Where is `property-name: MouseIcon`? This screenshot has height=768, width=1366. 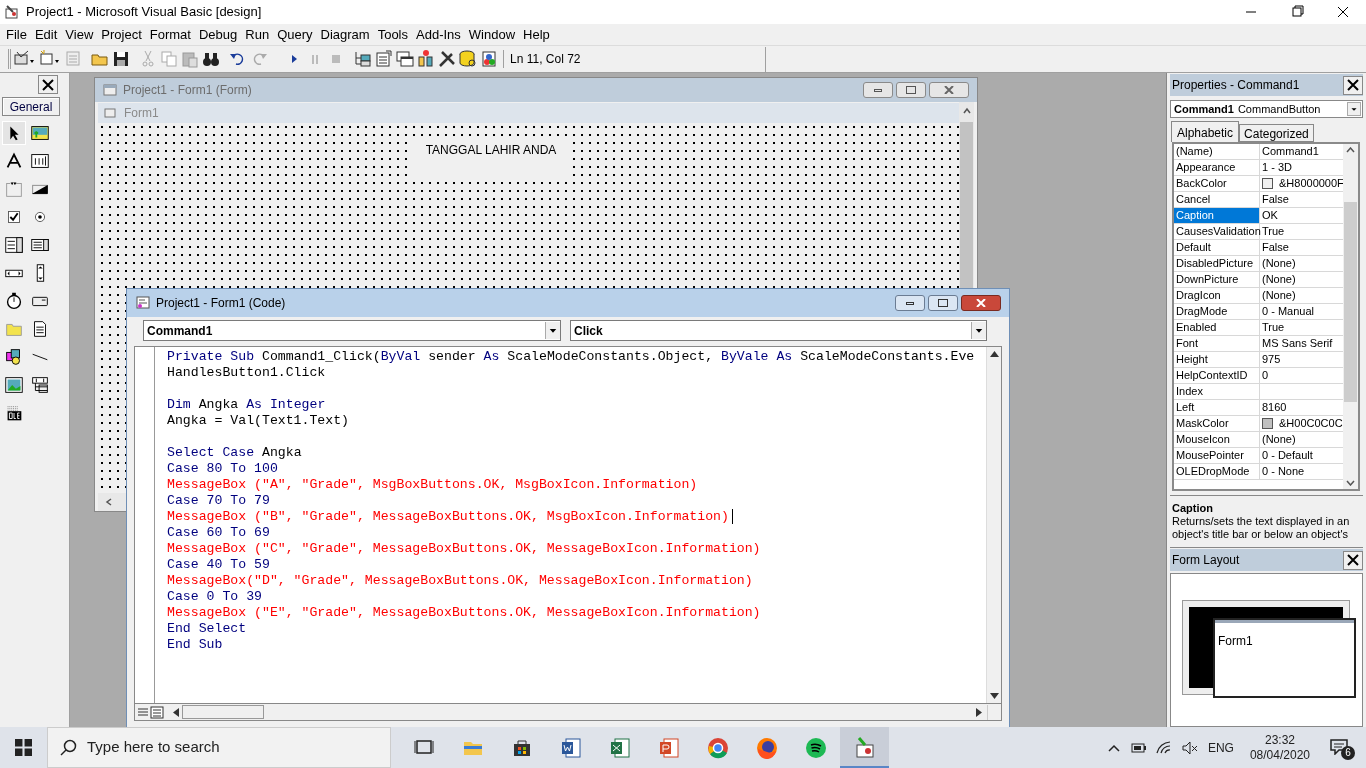
property-name: MouseIcon is located at coordinates (1217, 439).